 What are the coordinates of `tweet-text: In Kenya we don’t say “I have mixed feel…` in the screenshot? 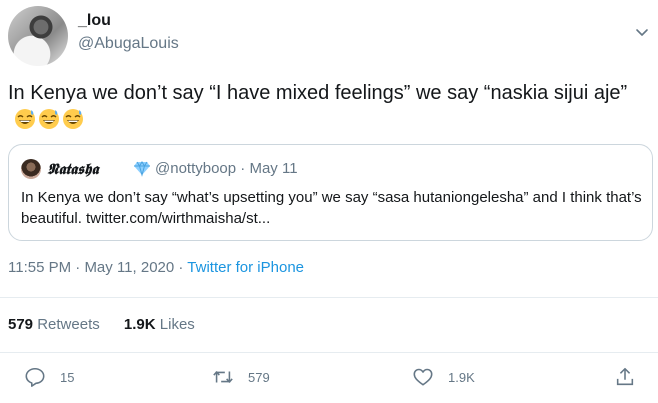 It's located at (318, 93).